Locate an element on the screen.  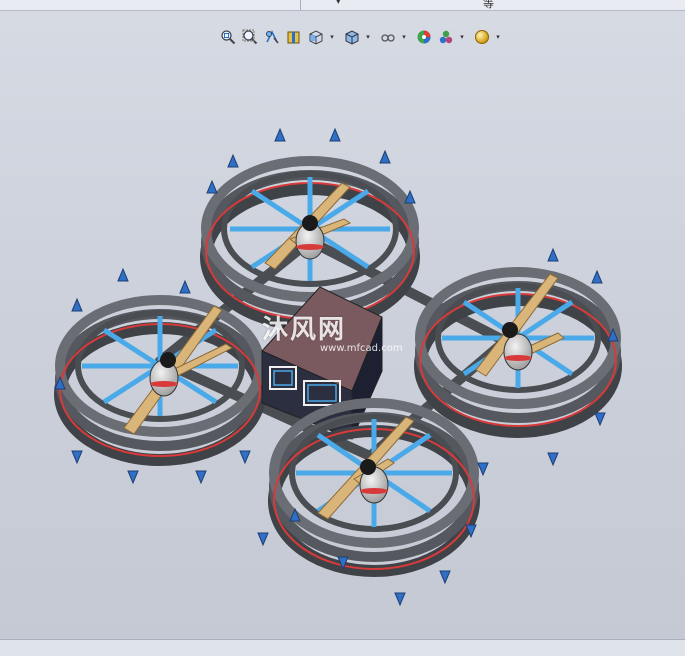
dropdown-arrow-icon: ▾ is located at coordinates (338, 3).